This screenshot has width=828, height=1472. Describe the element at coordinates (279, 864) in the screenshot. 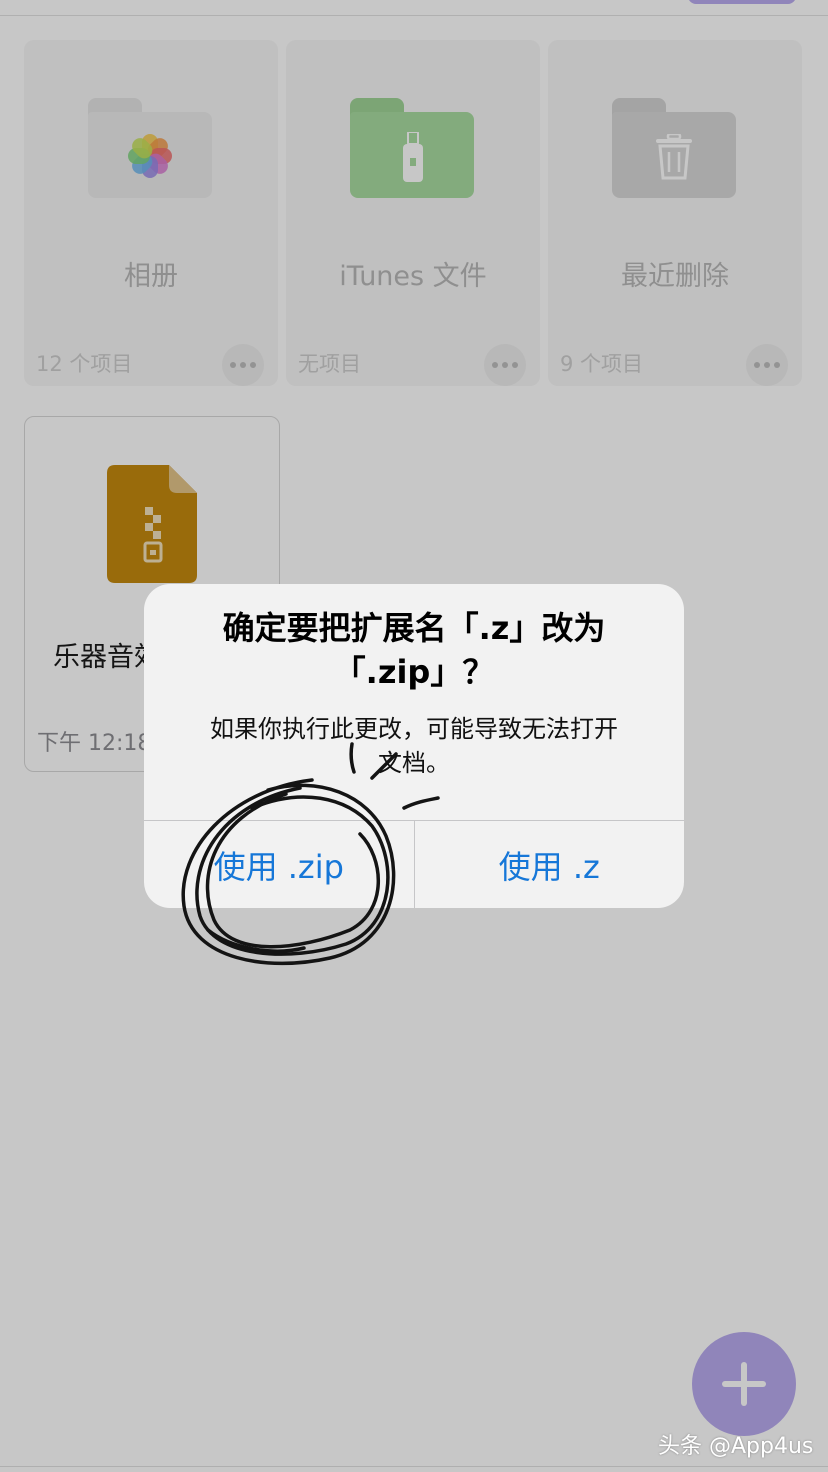

I see `use-zip-button: 使用 .zip` at that location.